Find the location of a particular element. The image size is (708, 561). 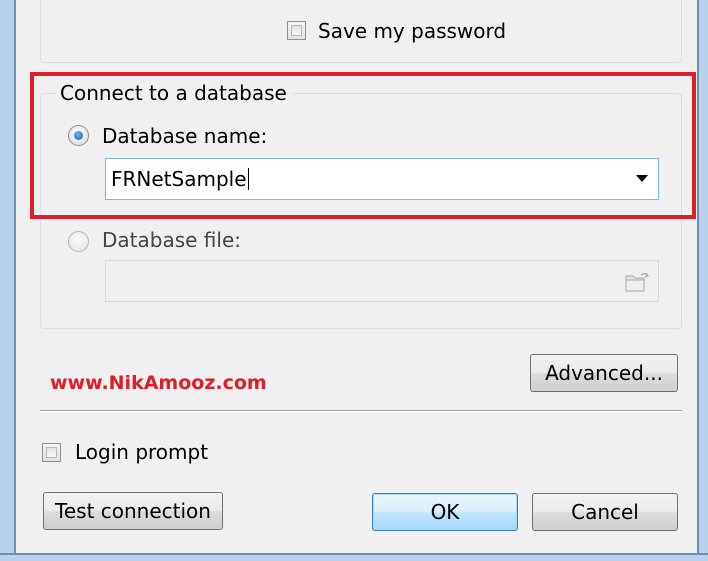

ok-button: OK is located at coordinates (445, 512).